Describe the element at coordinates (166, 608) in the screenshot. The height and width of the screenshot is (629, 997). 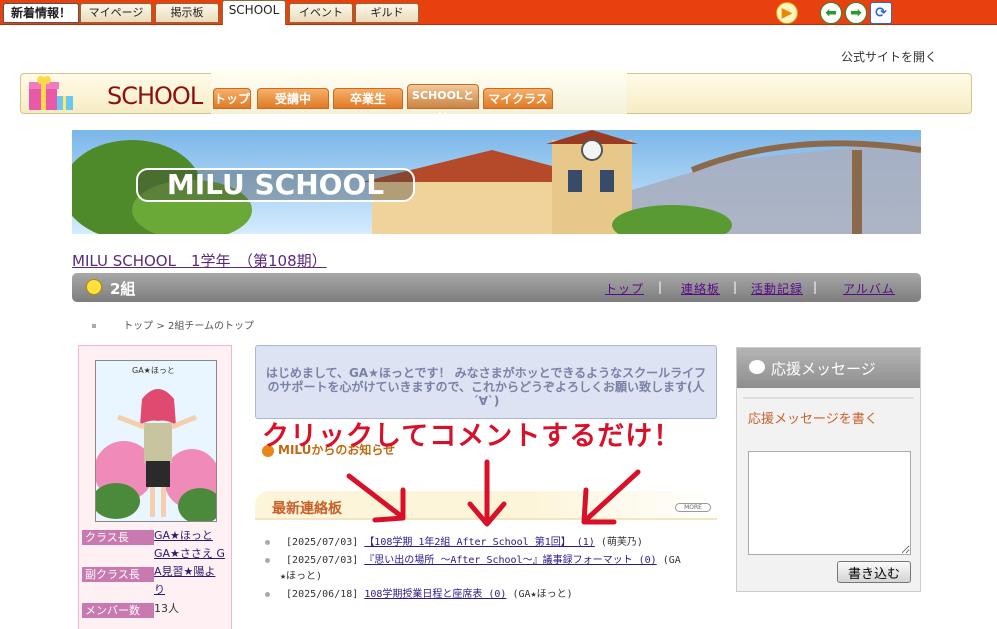
I see `members-value: 13人` at that location.